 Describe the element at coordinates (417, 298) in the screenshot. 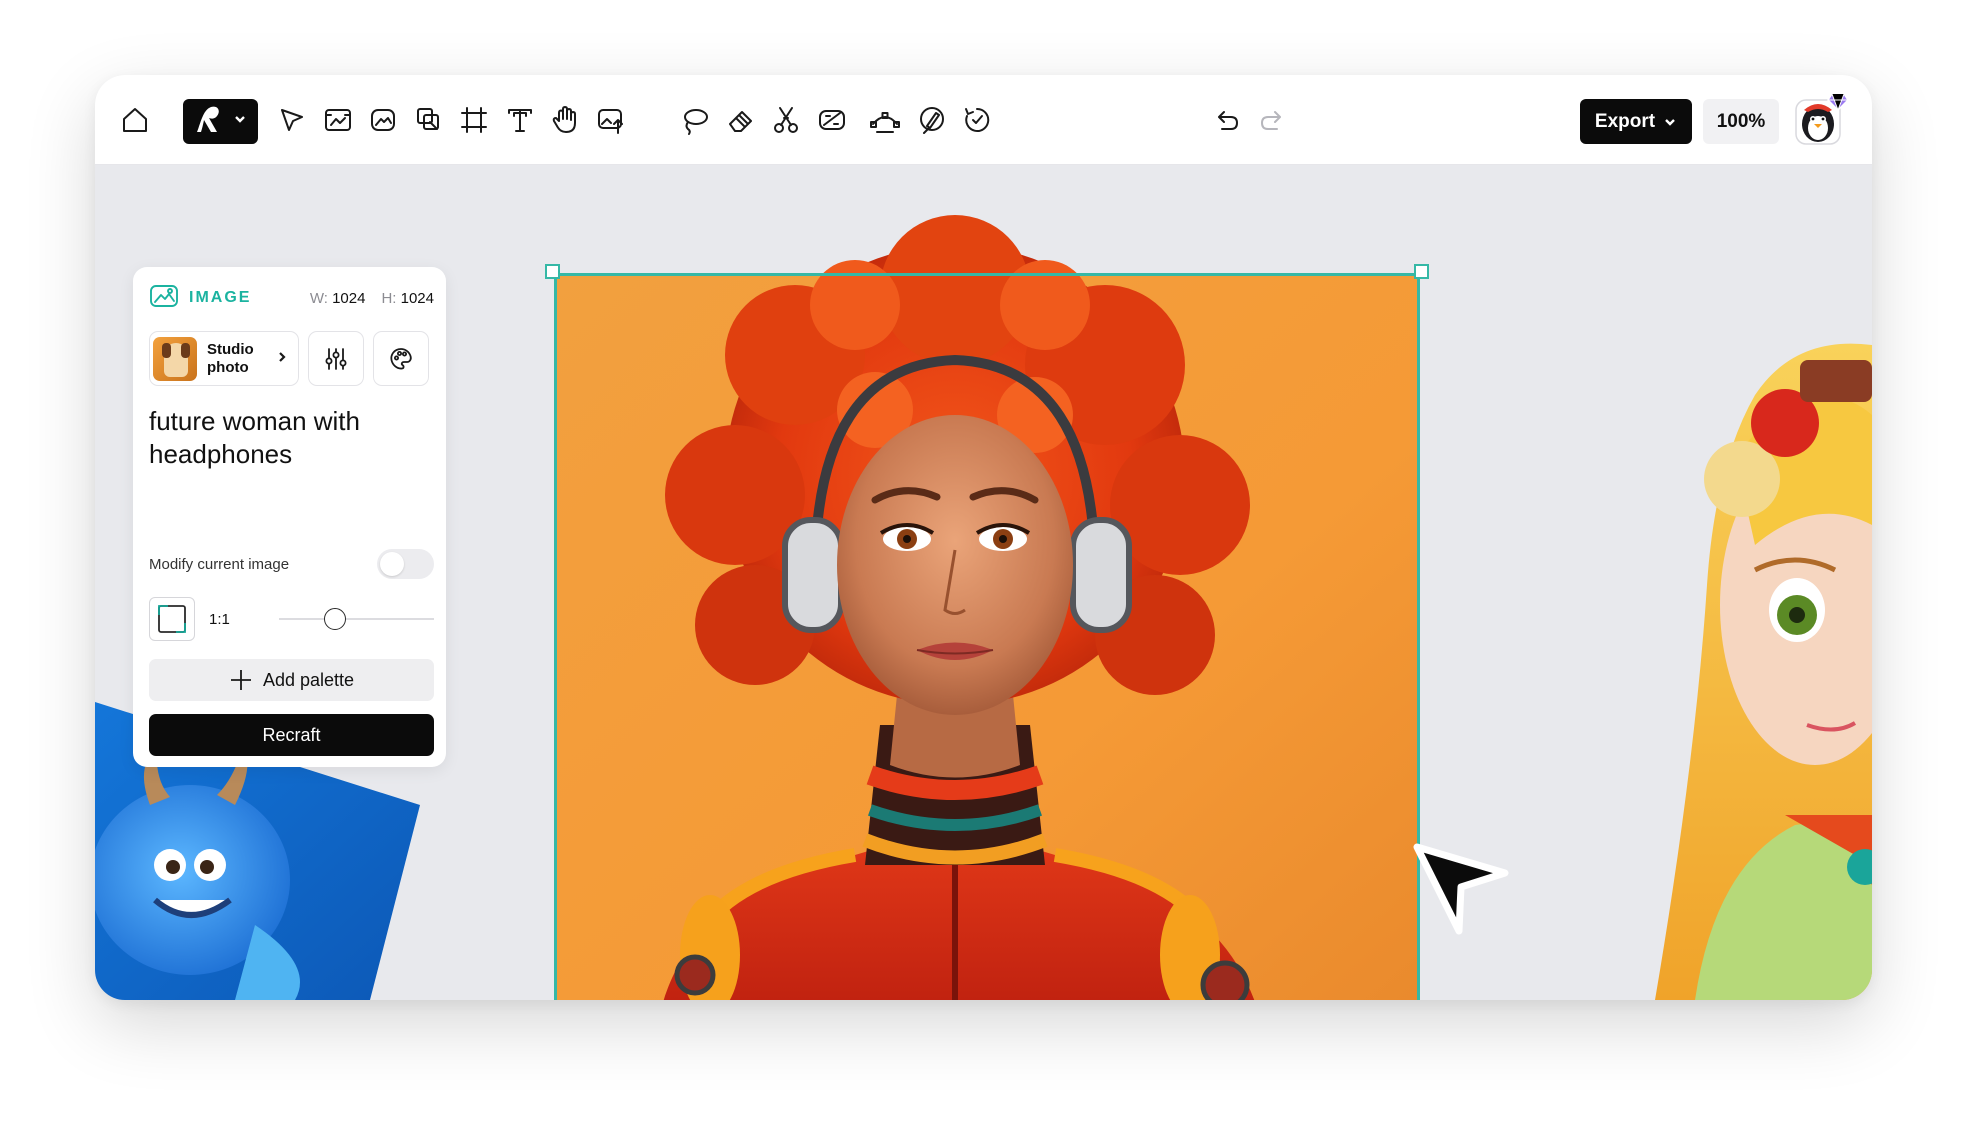

I see `height-value: 1024` at that location.